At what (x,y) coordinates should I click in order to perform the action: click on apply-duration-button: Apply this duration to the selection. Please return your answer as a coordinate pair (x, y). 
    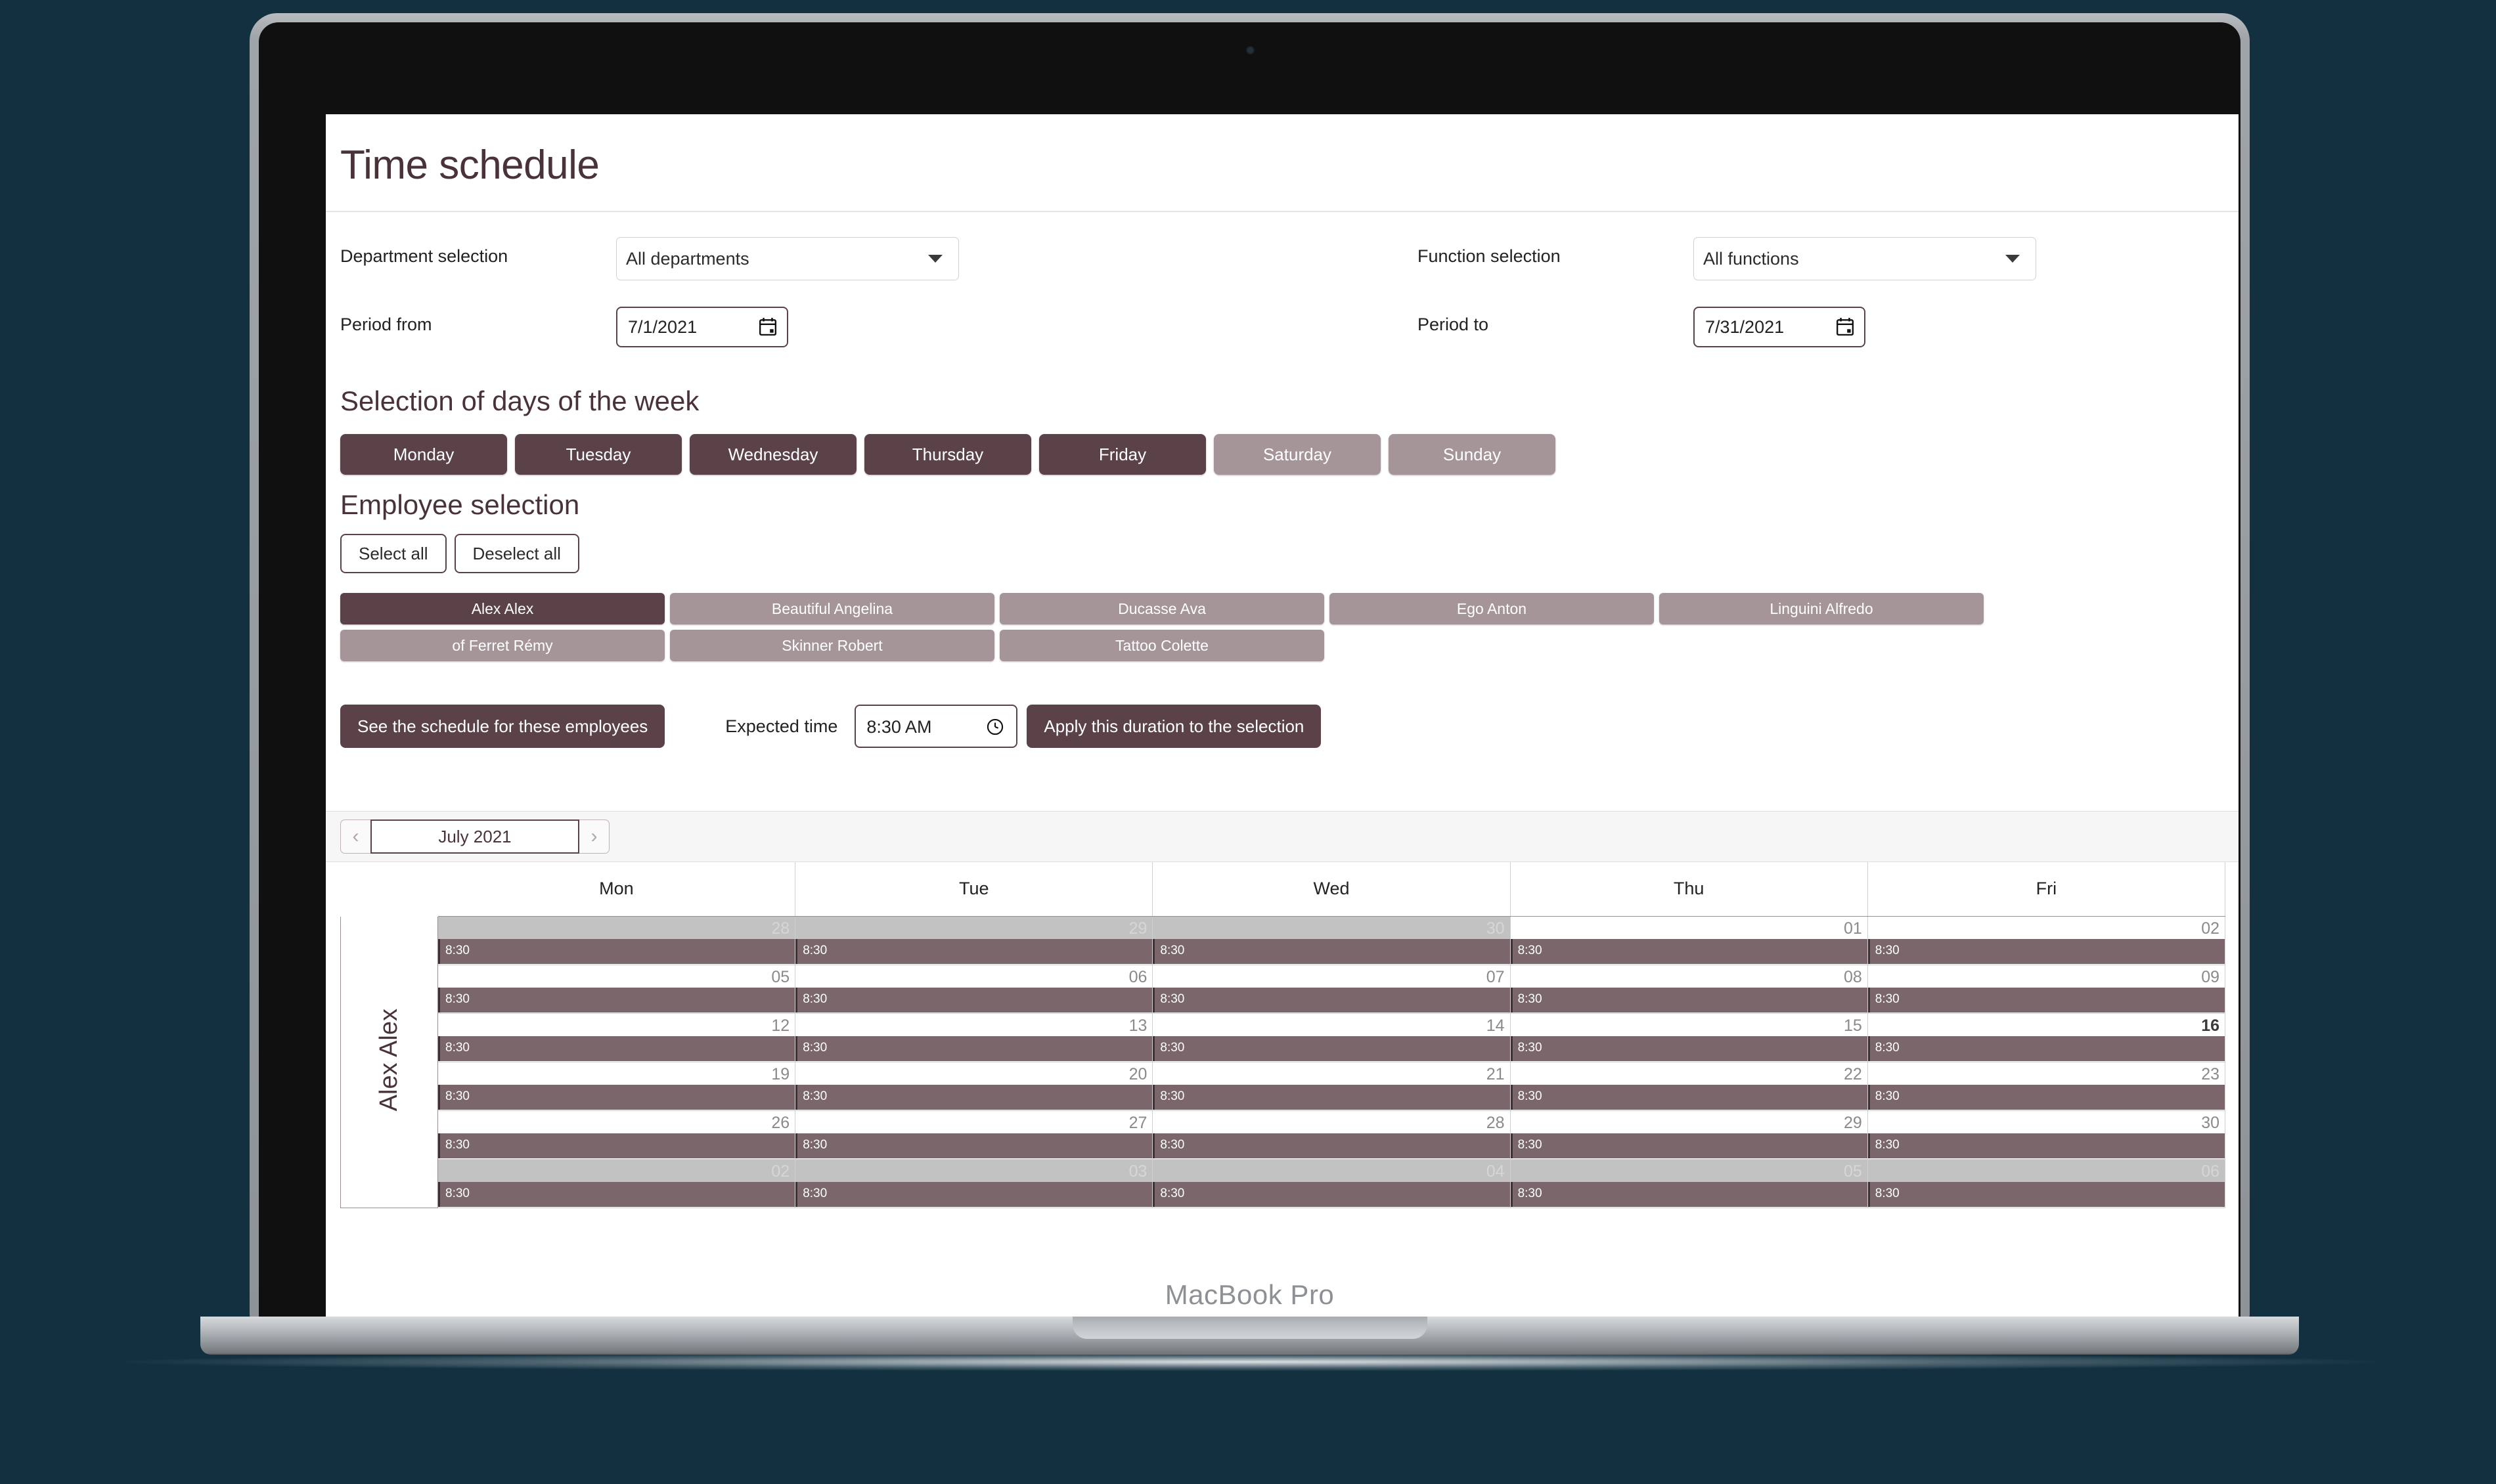
    Looking at the image, I should click on (1174, 726).